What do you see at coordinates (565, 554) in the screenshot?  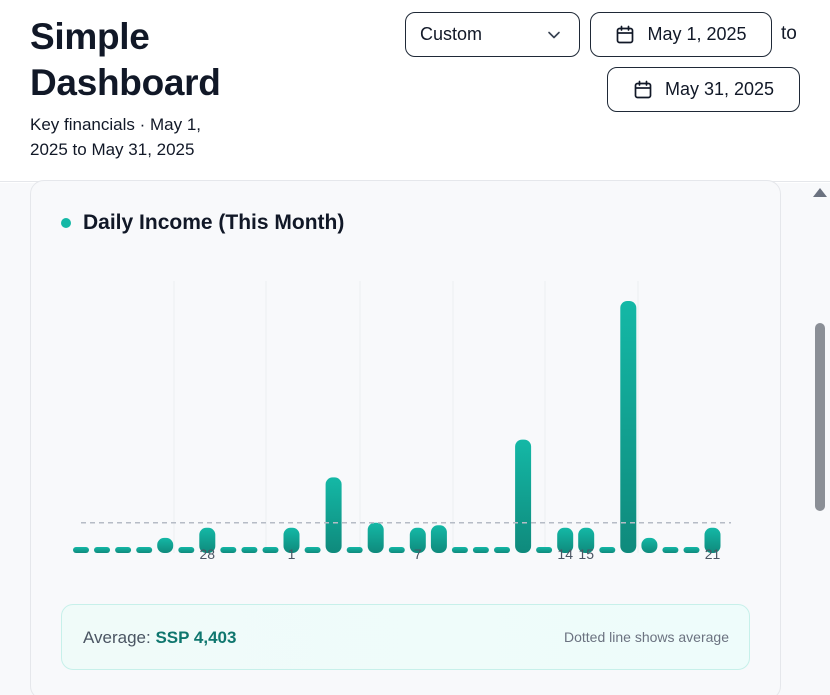 I see `x-tick-label: 14` at bounding box center [565, 554].